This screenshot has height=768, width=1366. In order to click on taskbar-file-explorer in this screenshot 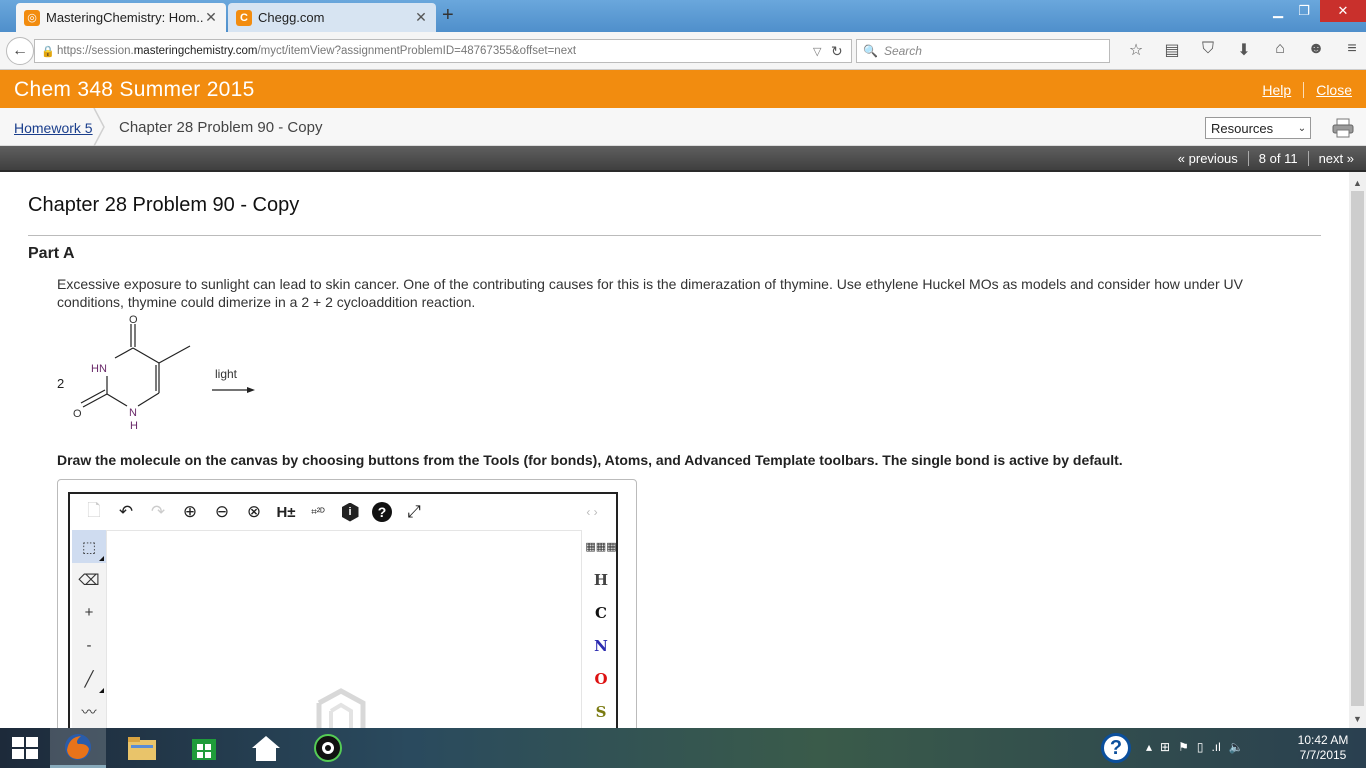, I will do `click(142, 748)`.